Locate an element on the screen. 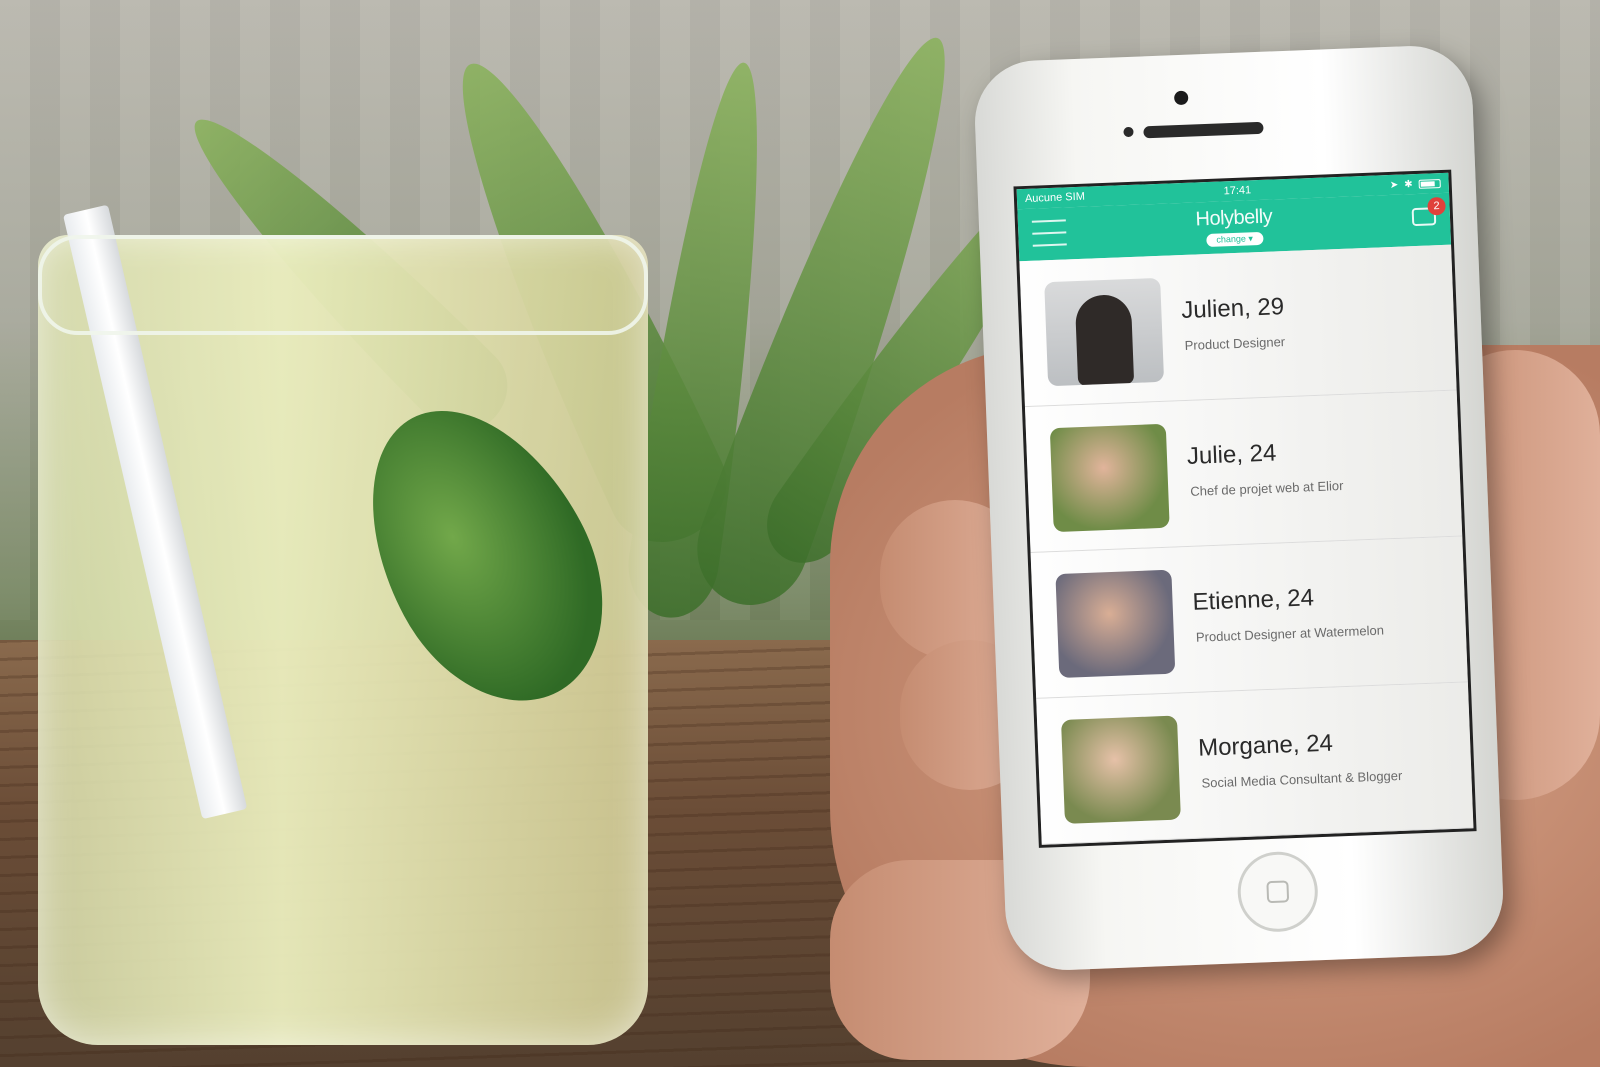  carrier-label: Aucune SIM is located at coordinates (1055, 197).